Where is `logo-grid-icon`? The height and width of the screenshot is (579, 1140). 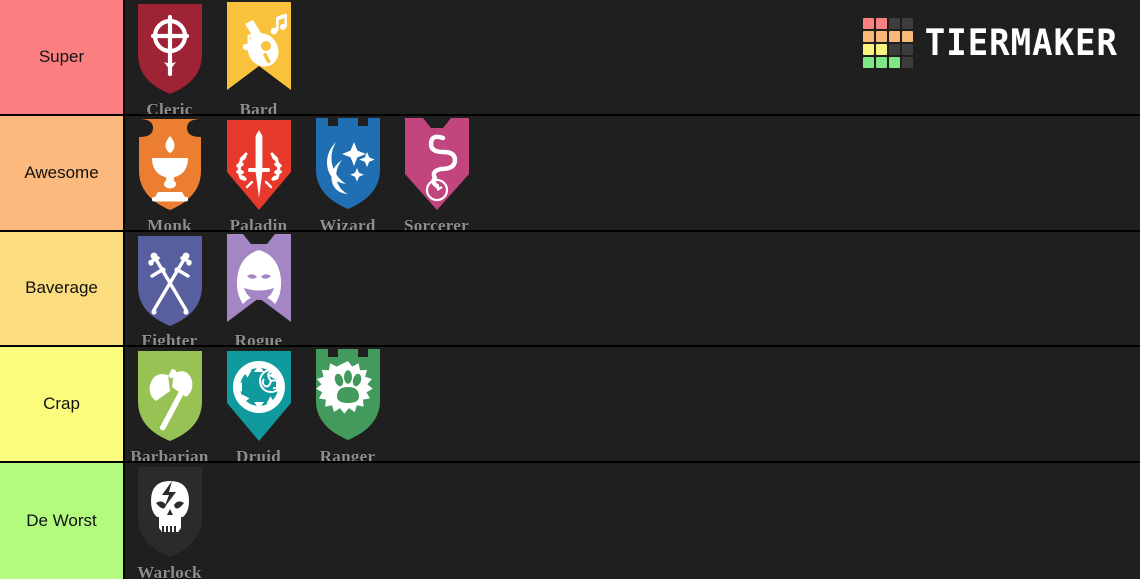 logo-grid-icon is located at coordinates (887, 43).